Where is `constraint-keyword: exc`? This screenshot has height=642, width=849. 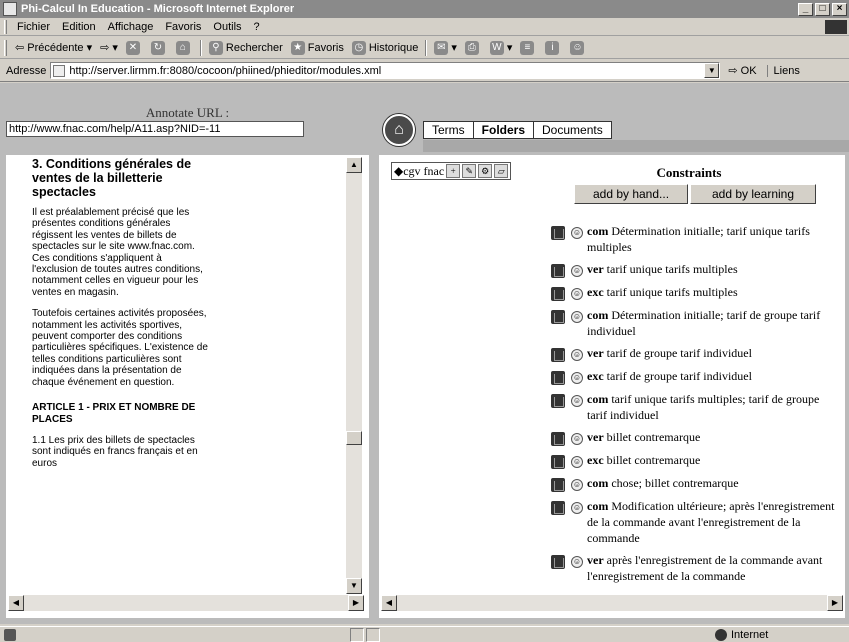 constraint-keyword: exc is located at coordinates (595, 460).